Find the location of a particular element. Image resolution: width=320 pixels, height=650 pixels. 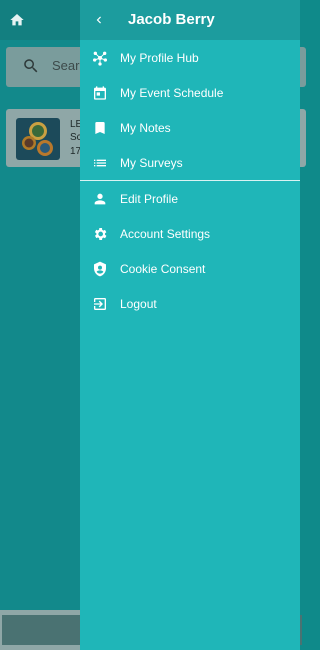

logout-icon is located at coordinates (100, 304).